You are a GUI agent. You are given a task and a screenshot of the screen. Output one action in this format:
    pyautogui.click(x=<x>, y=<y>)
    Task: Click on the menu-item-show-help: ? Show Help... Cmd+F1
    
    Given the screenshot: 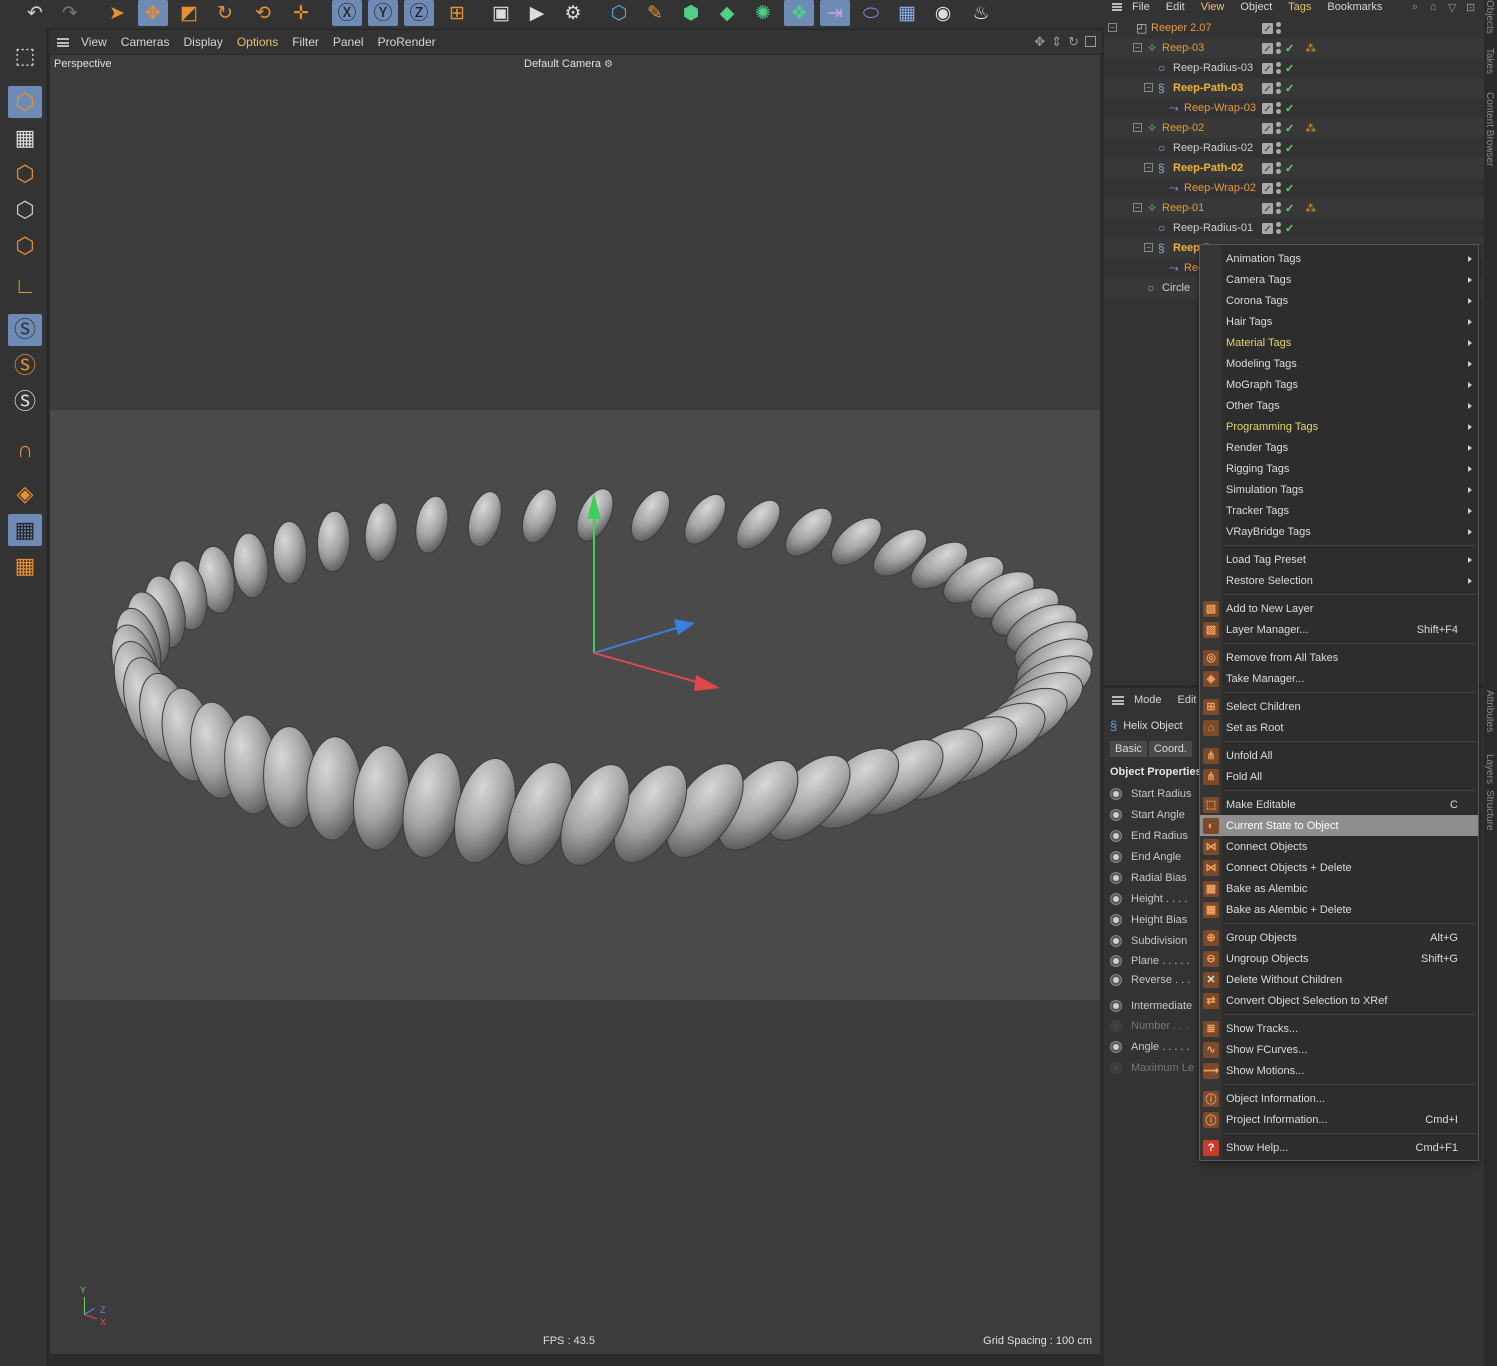 What is the action you would take?
    pyautogui.click(x=1339, y=1147)
    